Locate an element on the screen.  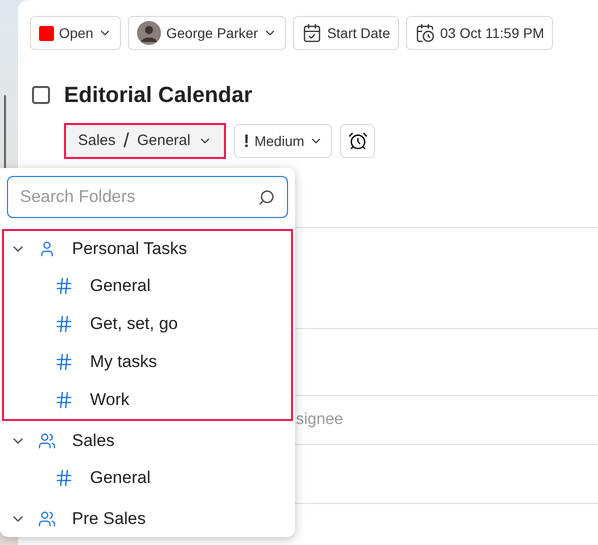
reminder-button is located at coordinates (358, 141).